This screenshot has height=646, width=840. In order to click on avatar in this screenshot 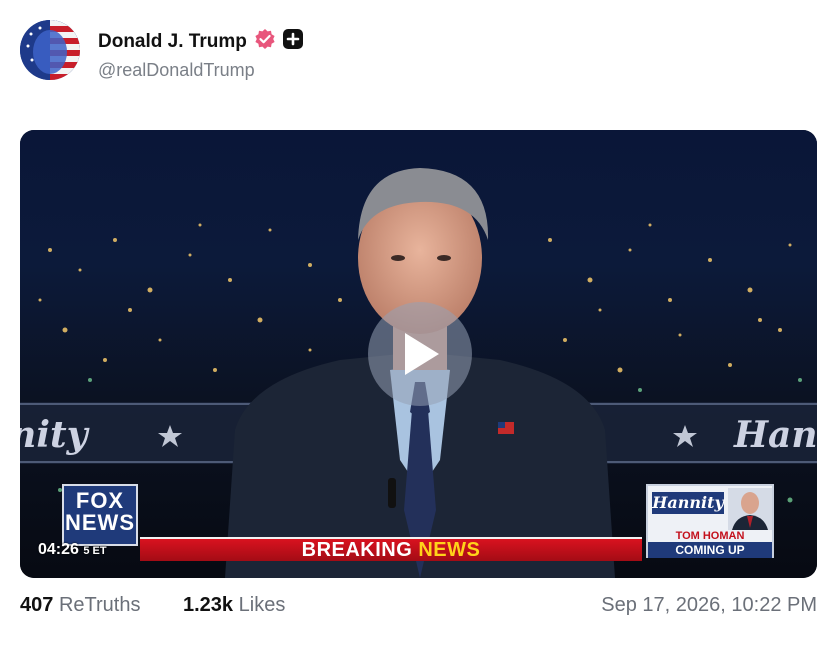, I will do `click(50, 50)`.